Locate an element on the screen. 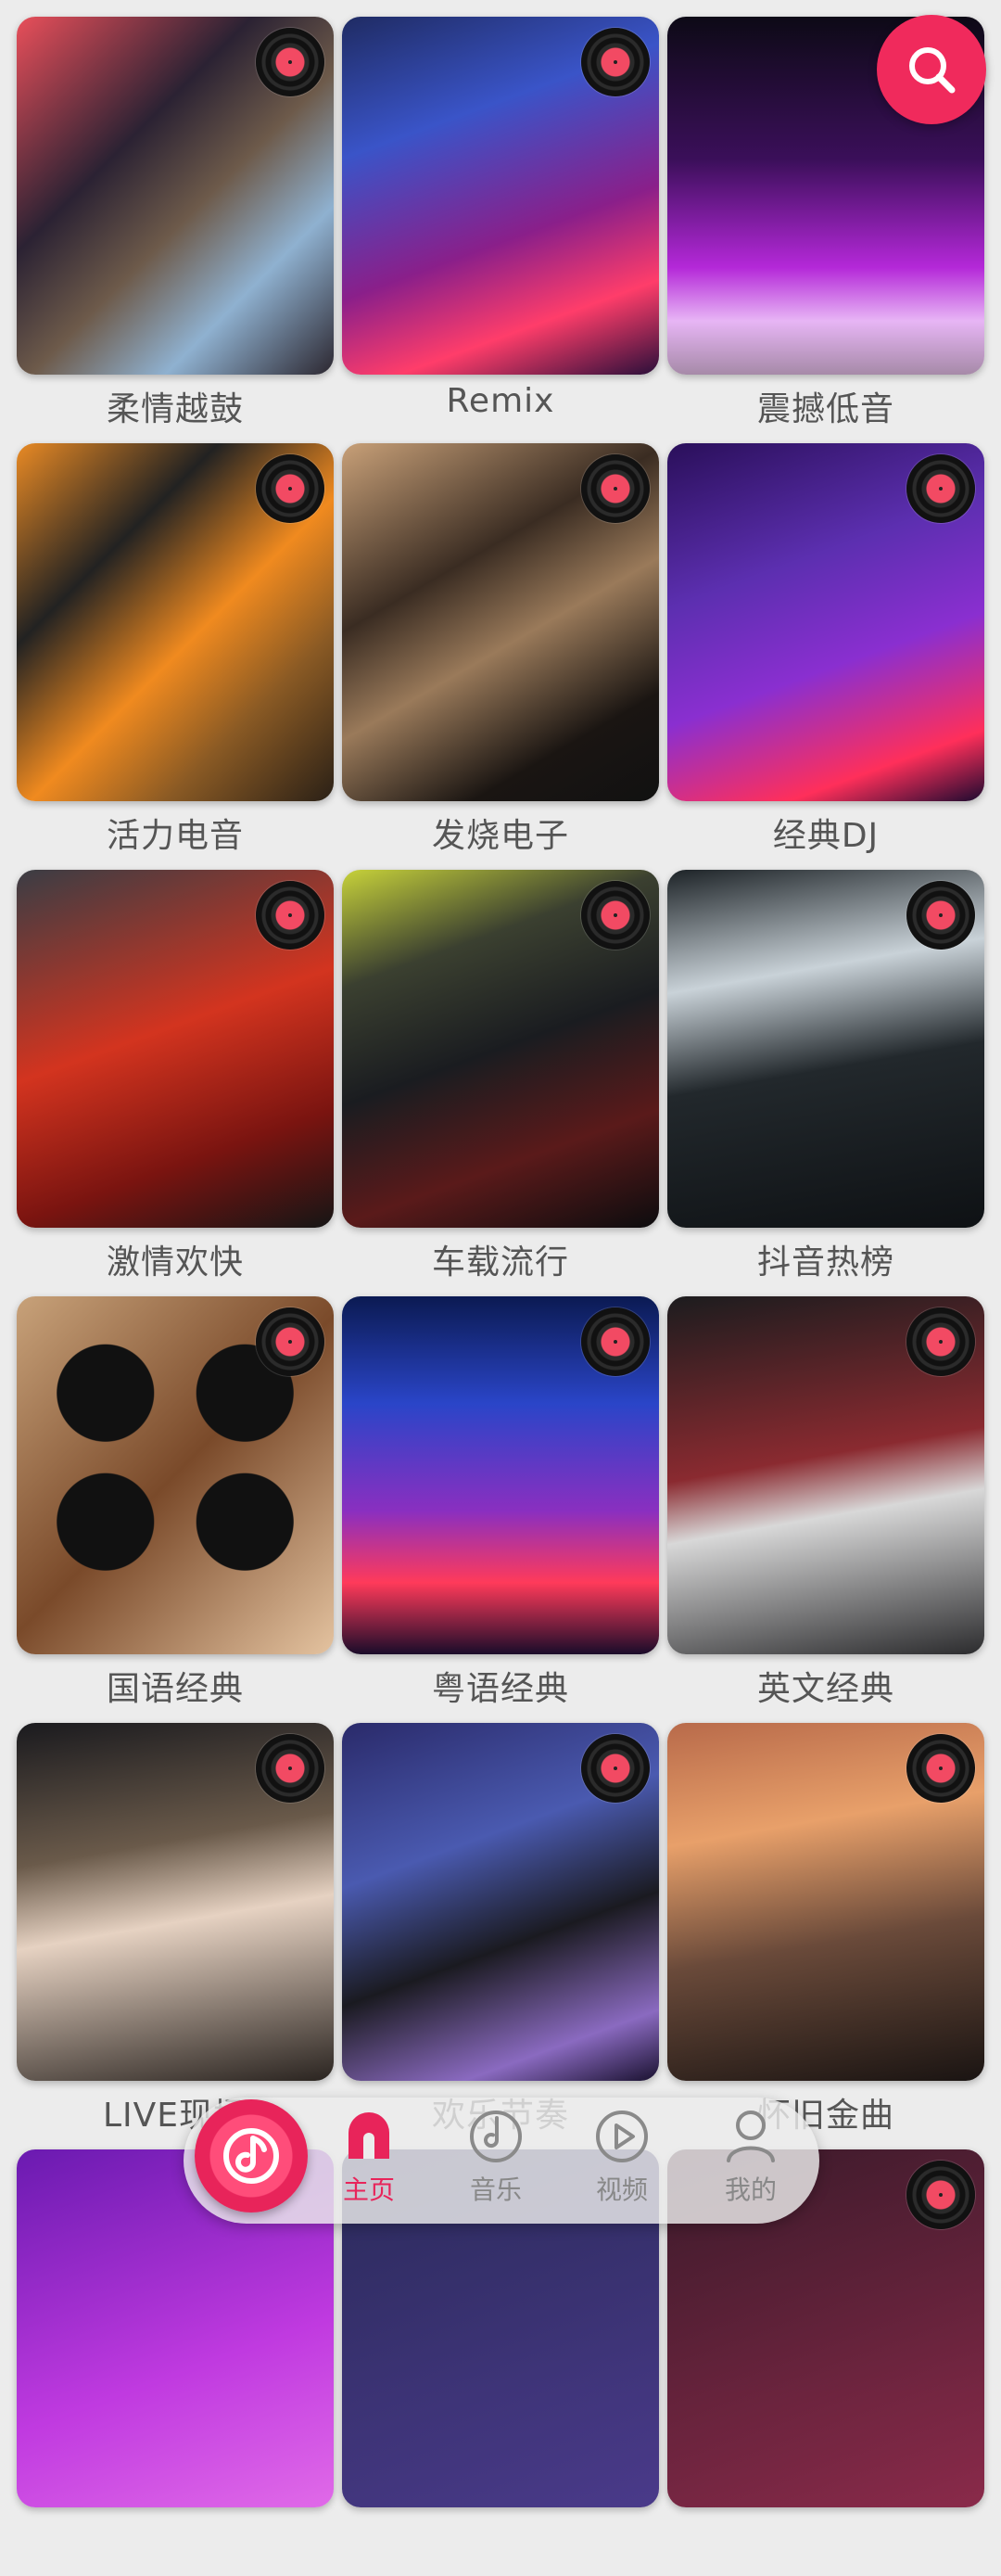 The width and height of the screenshot is (1001, 2576). category-tile: 欢乐节奏 is located at coordinates (500, 1936).